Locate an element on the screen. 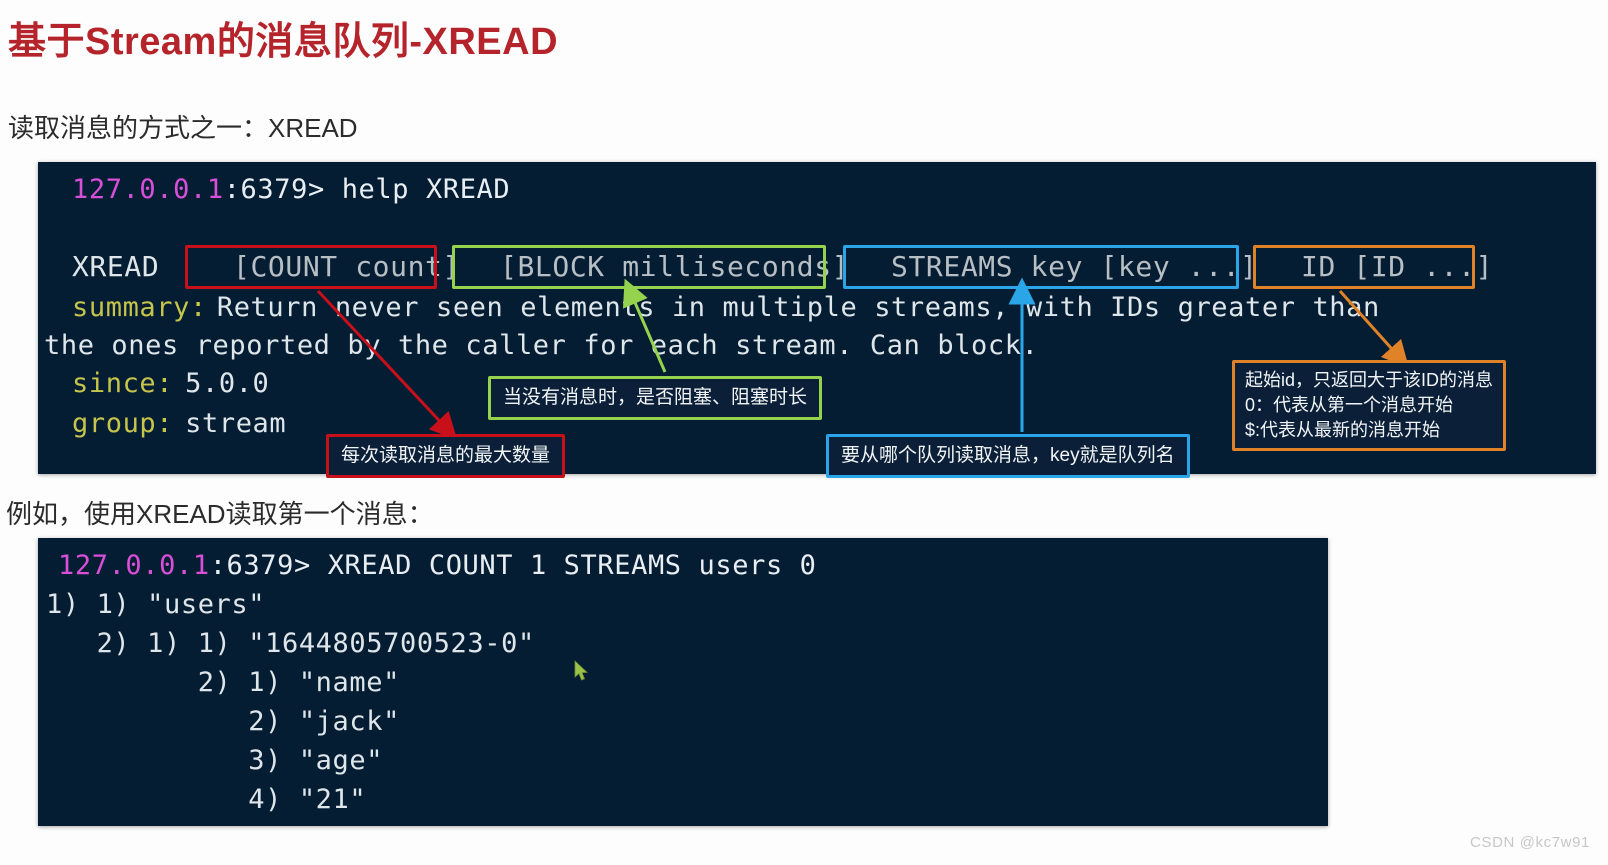 The image size is (1608, 865). since-value: 5.0.0 is located at coordinates (227, 383).